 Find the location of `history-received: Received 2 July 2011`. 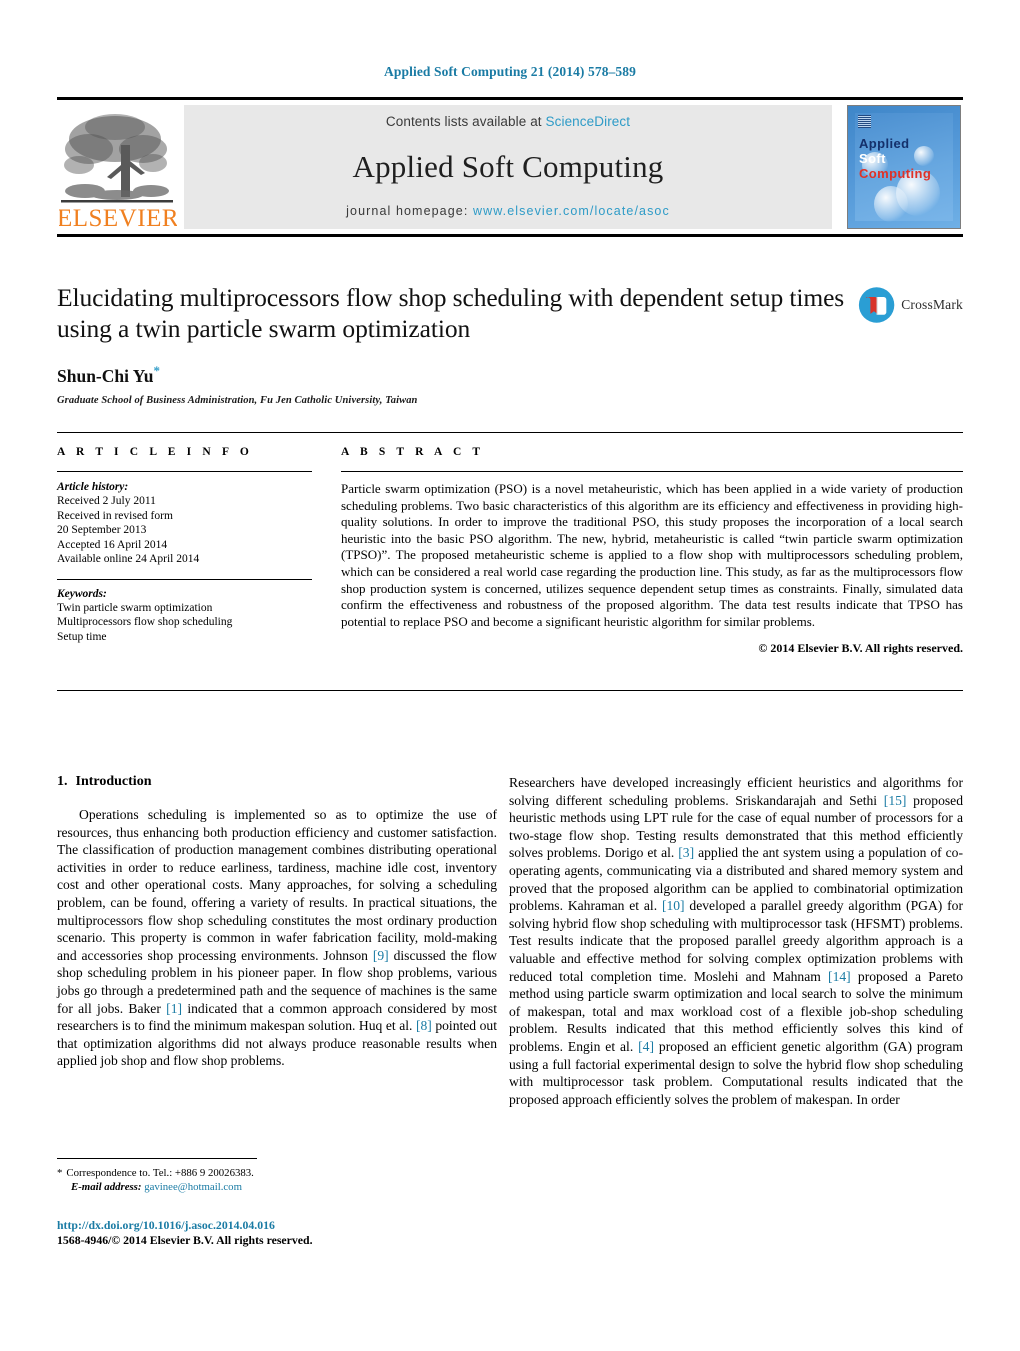

history-received: Received 2 July 2011 is located at coordinates (106, 501).